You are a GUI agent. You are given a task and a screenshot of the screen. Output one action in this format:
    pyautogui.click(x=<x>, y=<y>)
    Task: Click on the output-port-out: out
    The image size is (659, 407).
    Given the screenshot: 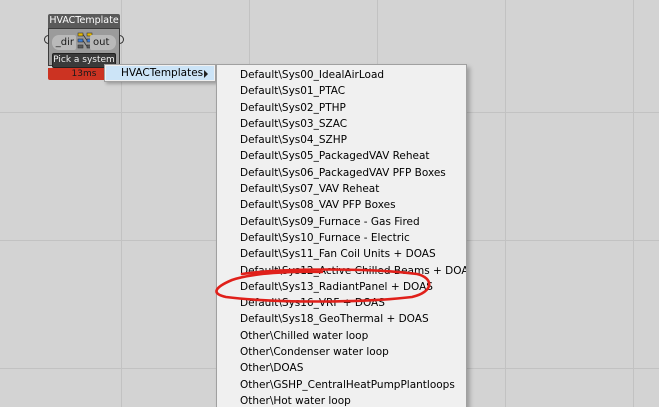 What is the action you would take?
    pyautogui.click(x=103, y=42)
    